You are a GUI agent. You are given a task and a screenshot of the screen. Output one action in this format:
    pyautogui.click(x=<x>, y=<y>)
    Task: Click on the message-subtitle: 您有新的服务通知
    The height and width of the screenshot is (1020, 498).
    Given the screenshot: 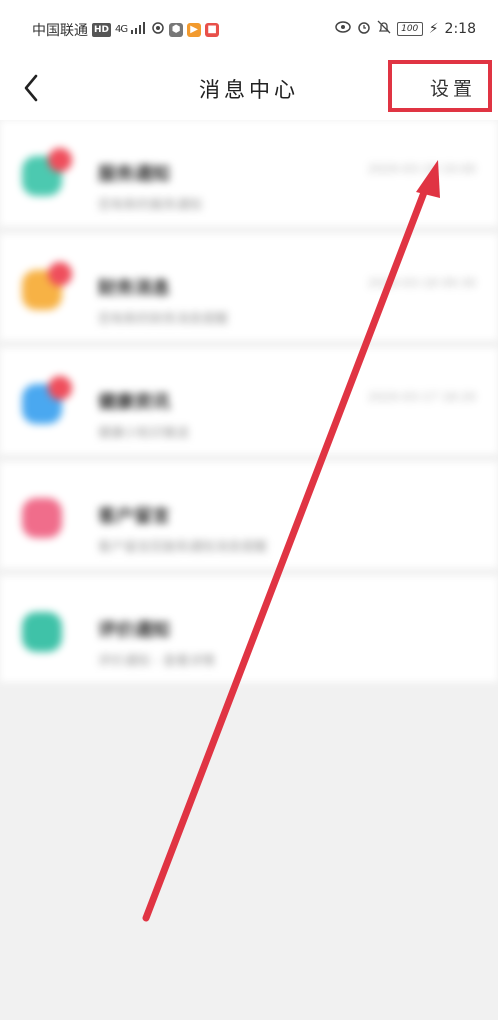 What is the action you would take?
    pyautogui.click(x=150, y=205)
    